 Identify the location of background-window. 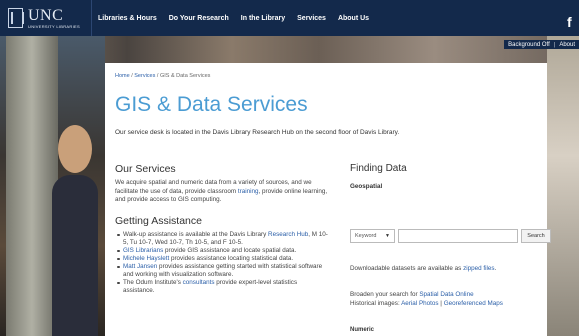
(563, 186).